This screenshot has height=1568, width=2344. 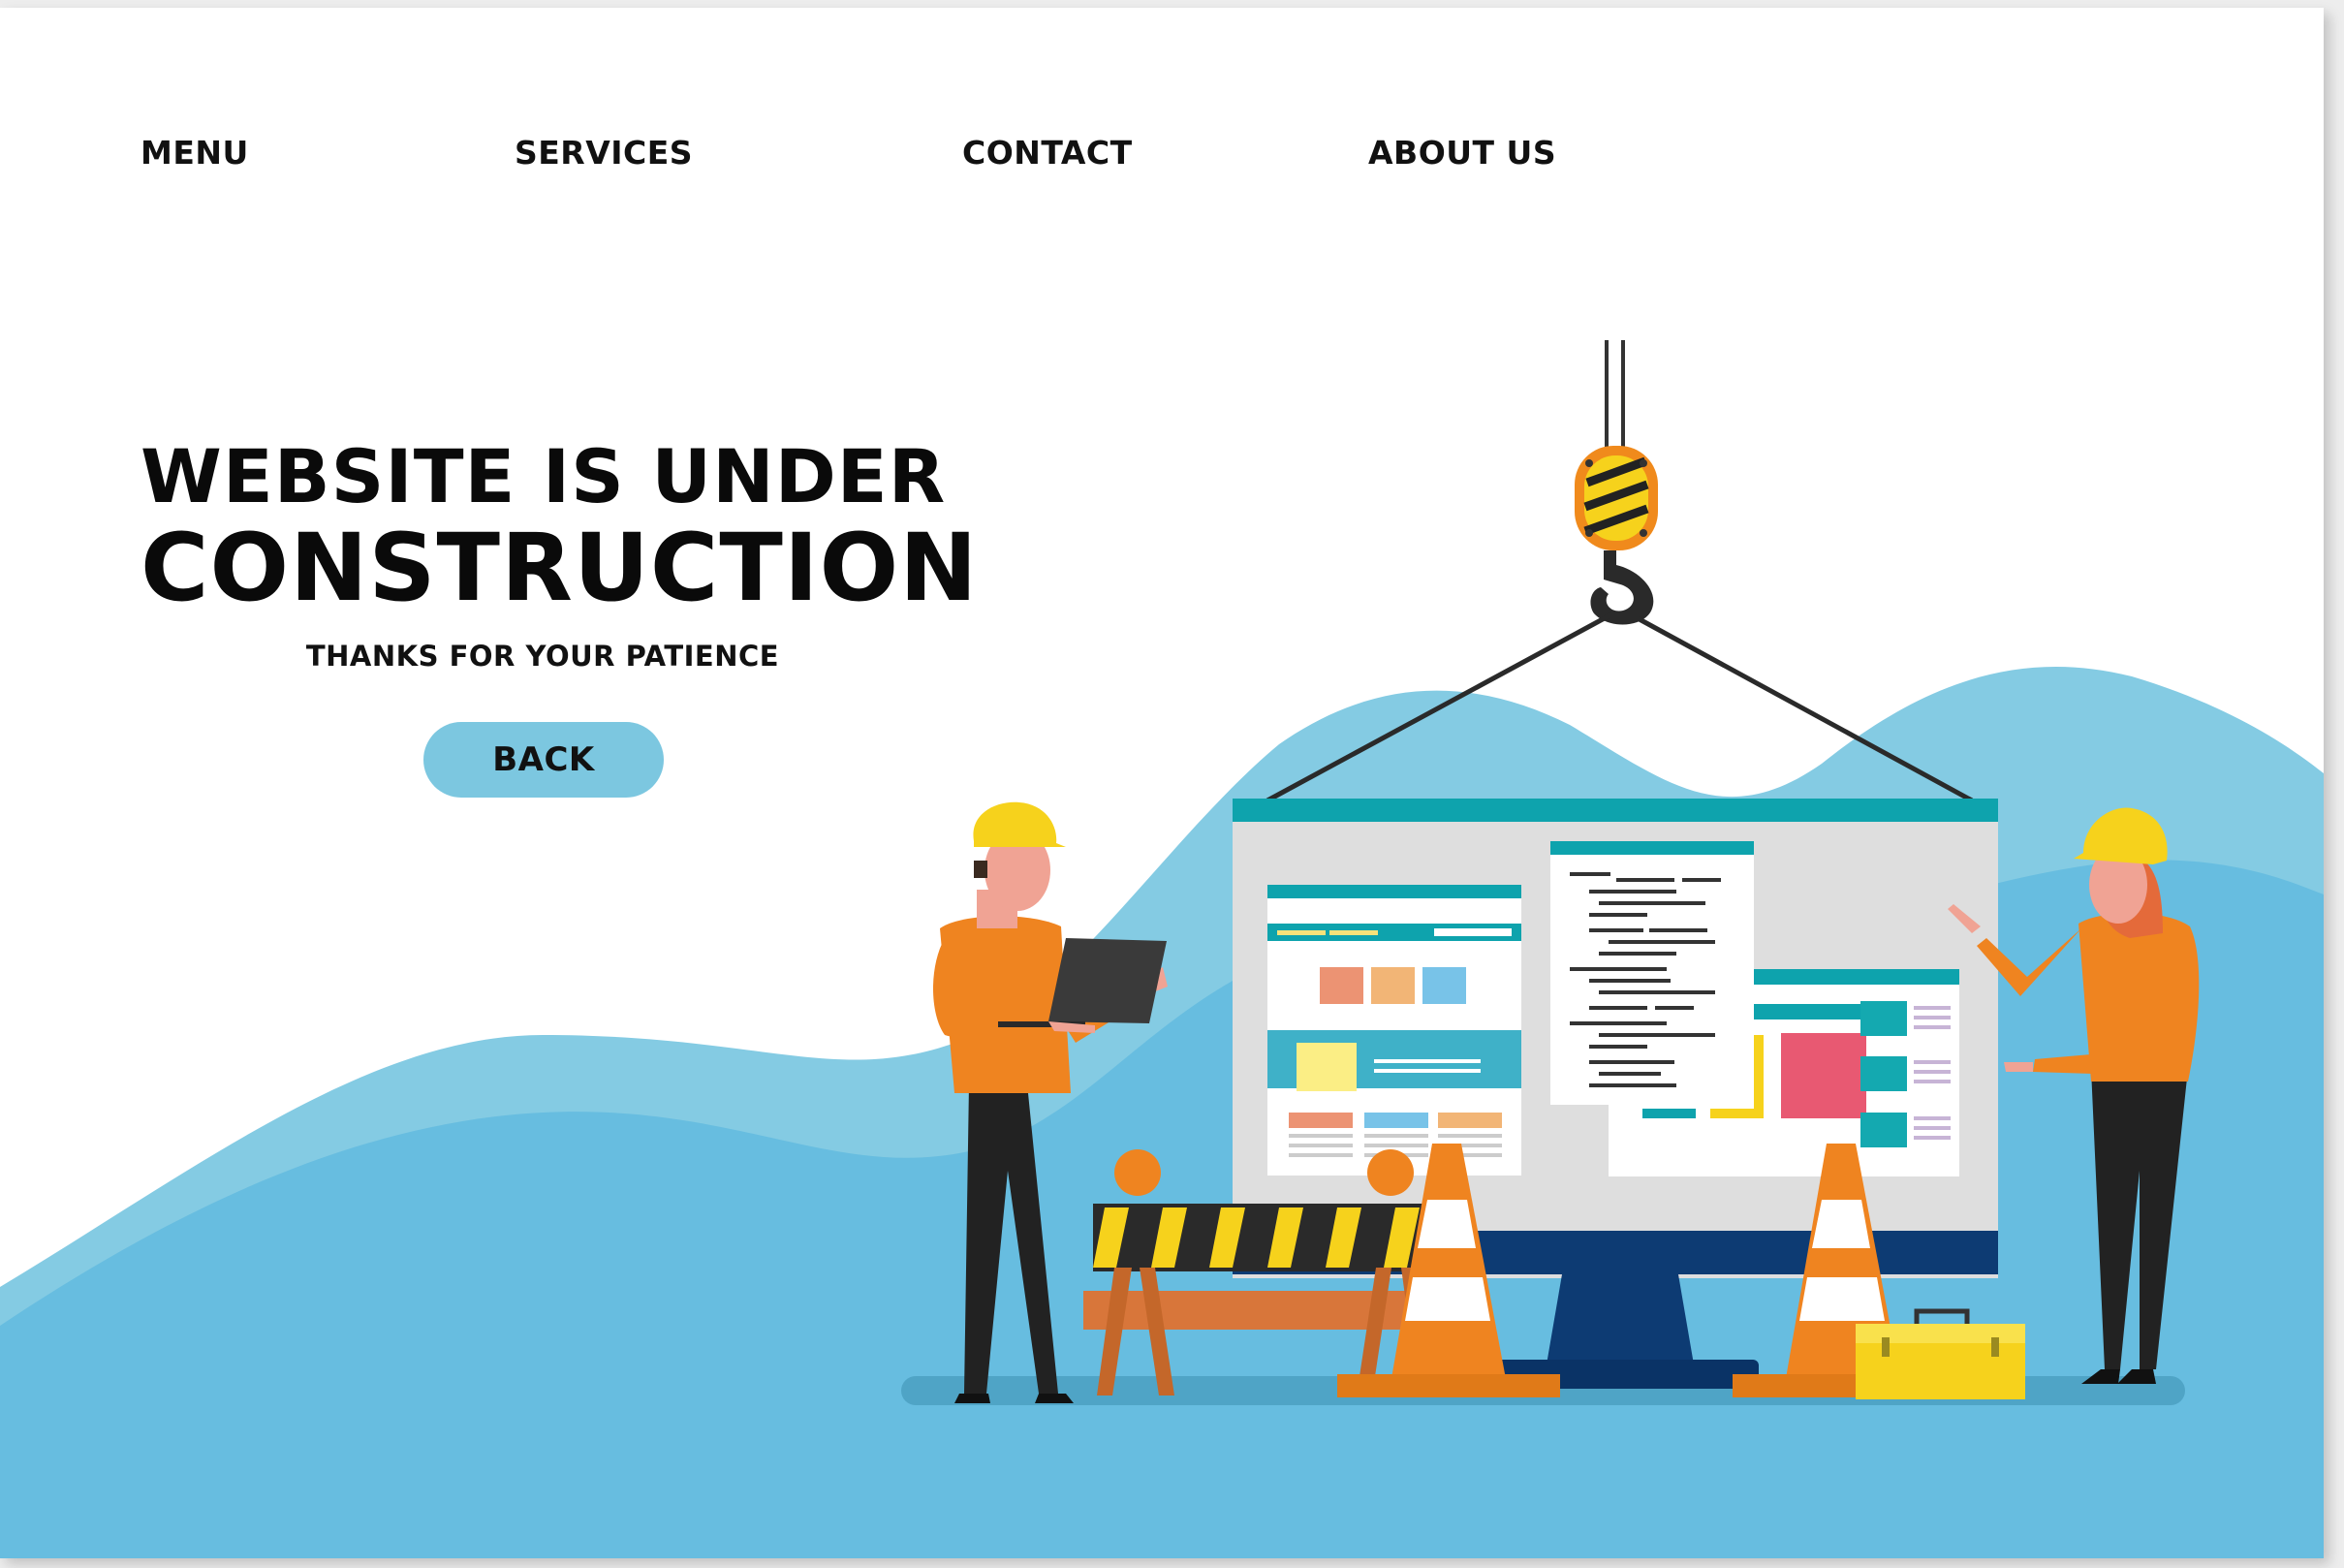 I want to click on hero-subtitle: THANKS FOR YOUR PATIENCE, so click(x=542, y=657).